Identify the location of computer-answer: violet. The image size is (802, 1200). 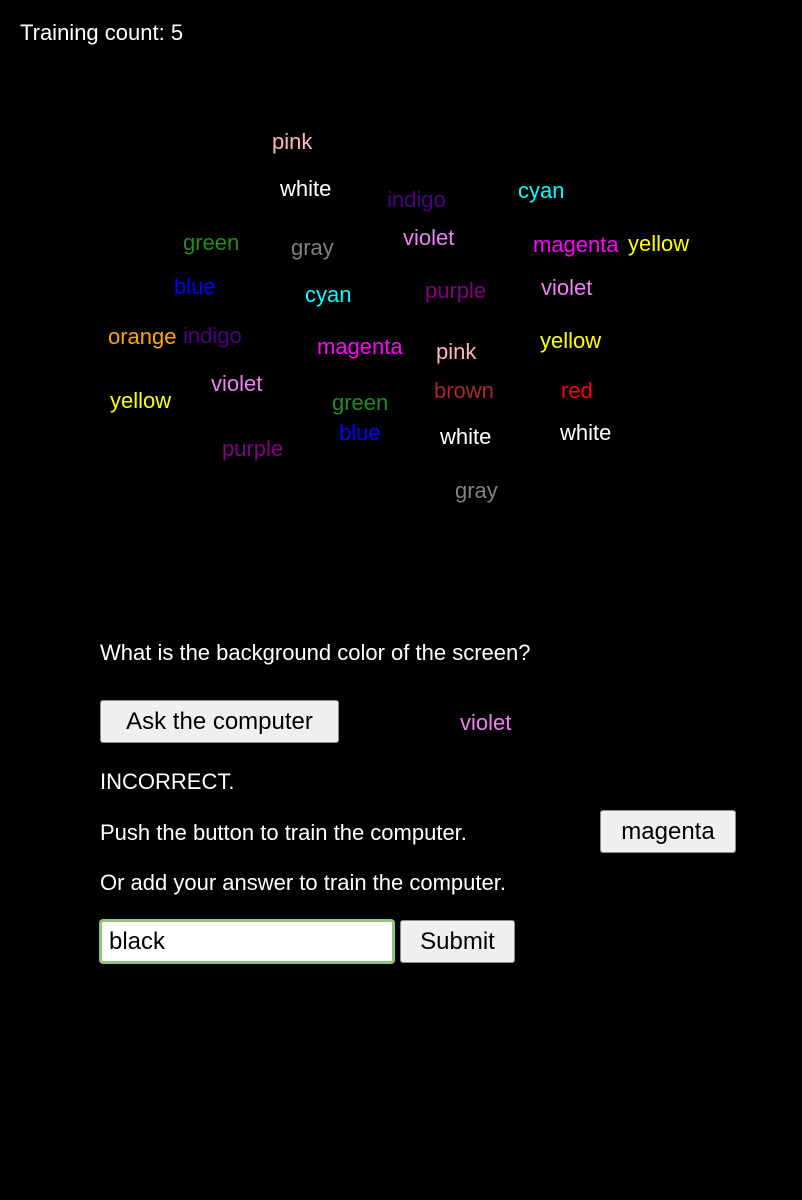
(486, 722).